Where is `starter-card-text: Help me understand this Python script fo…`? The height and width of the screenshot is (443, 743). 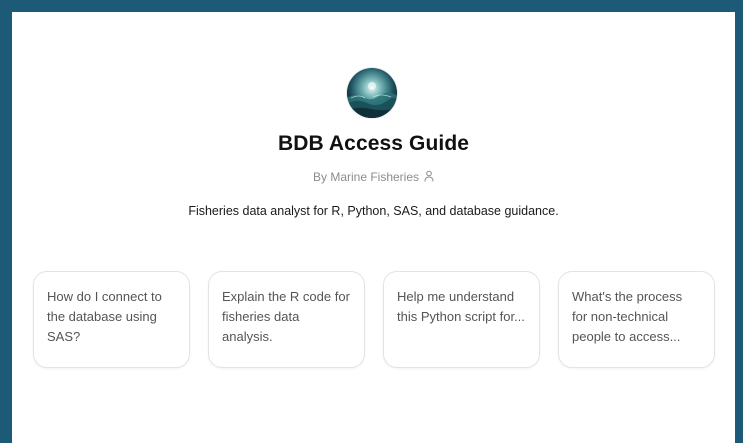
starter-card-text: Help me understand this Python script fo… is located at coordinates (461, 306).